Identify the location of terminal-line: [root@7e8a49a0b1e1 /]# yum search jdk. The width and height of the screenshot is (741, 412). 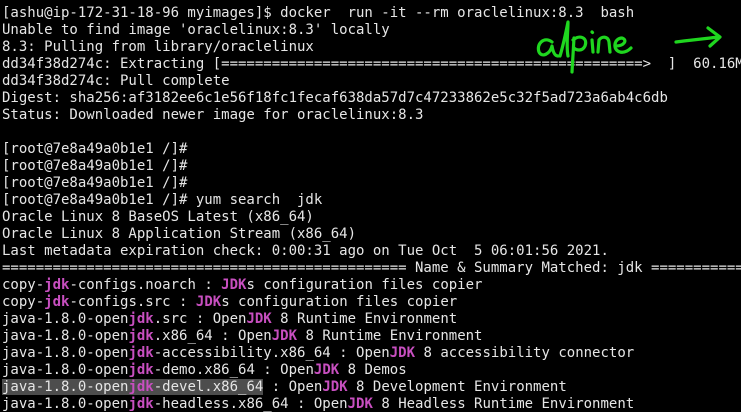
(162, 200).